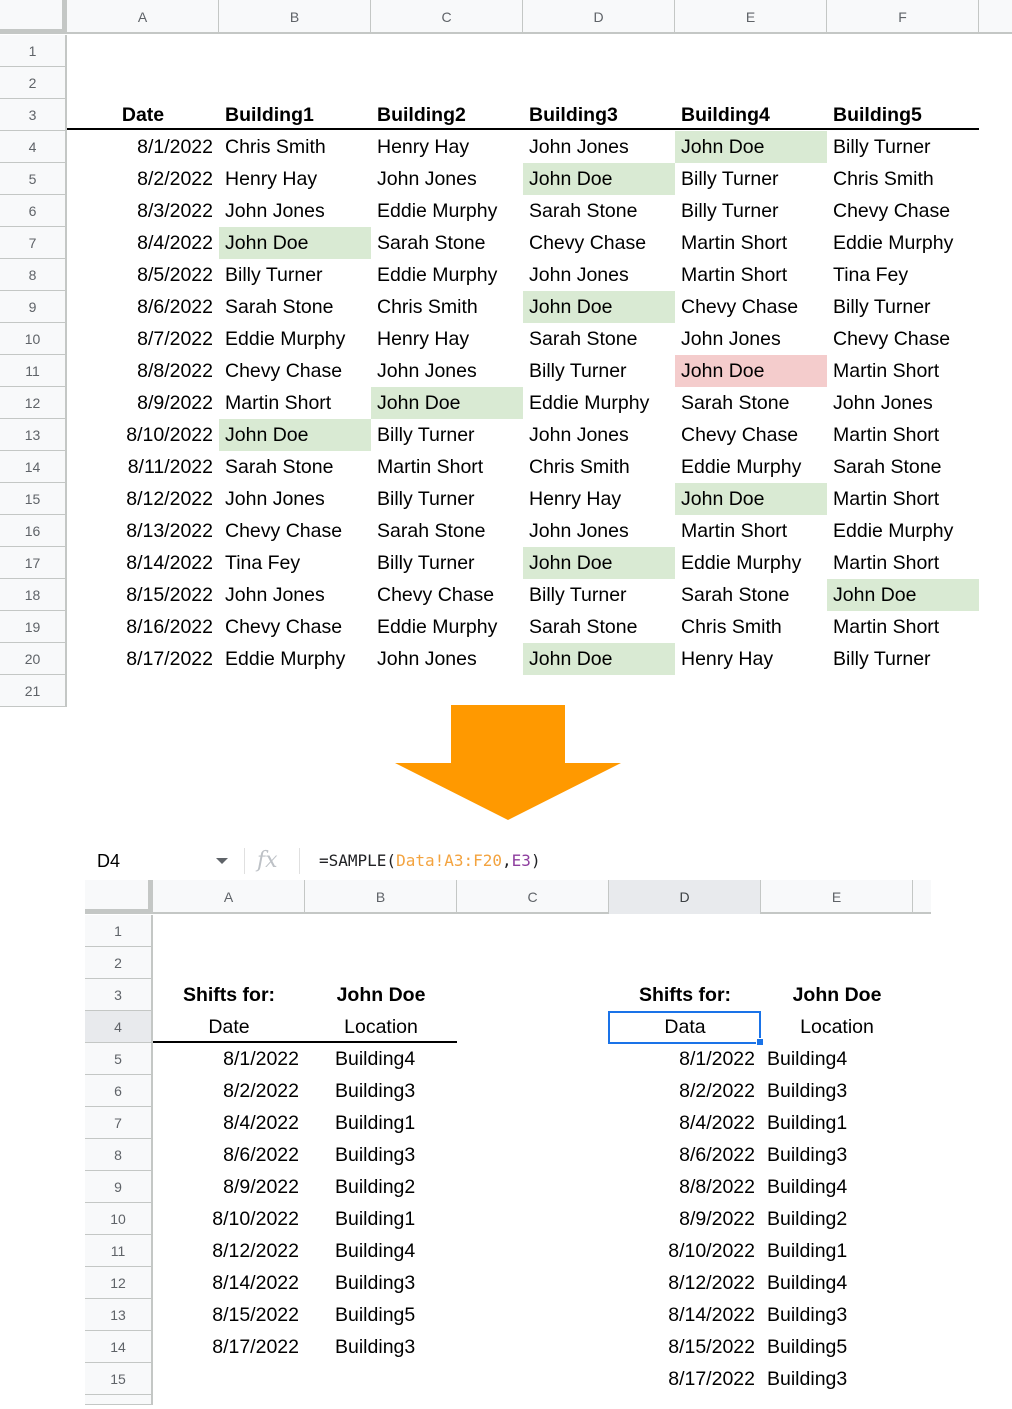 This screenshot has width=1012, height=1409. I want to click on name-box: D4, so click(160, 861).